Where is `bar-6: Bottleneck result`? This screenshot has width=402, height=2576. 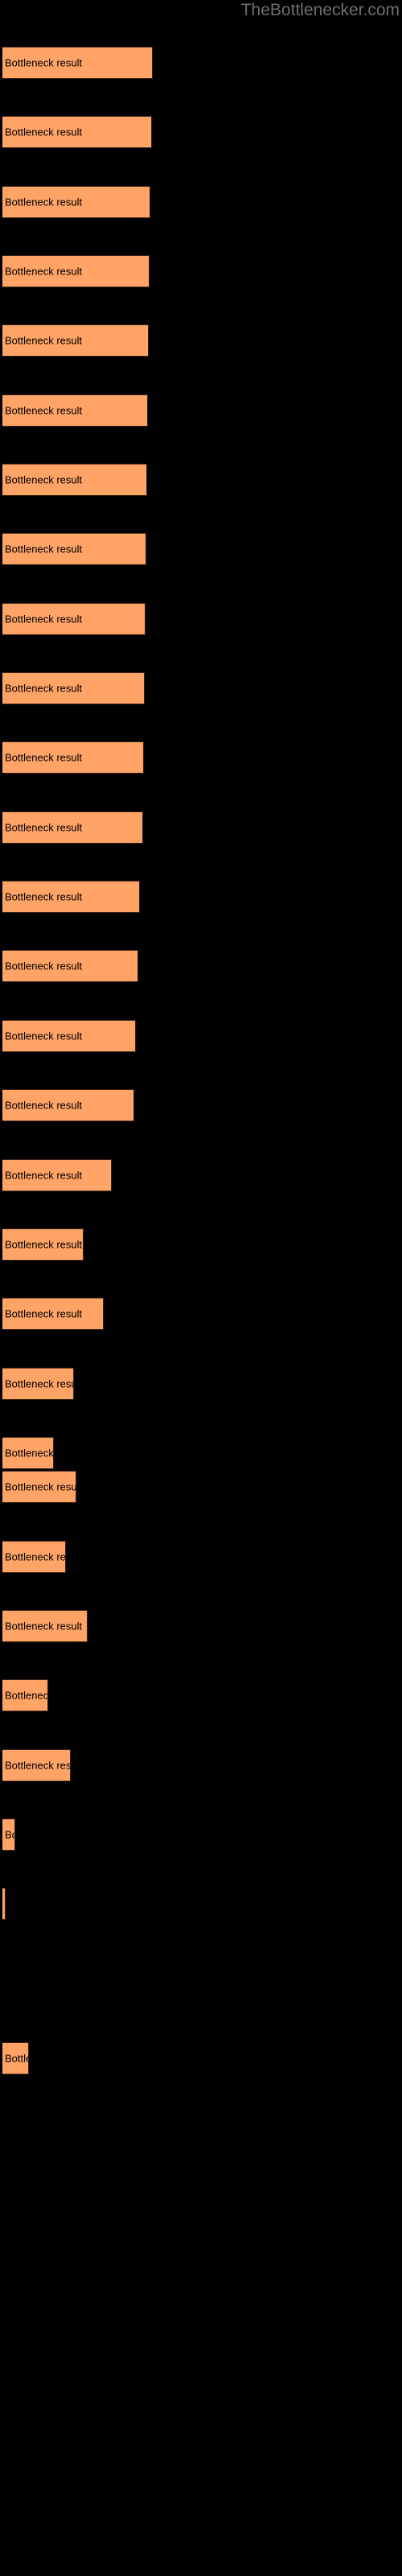 bar-6: Bottleneck result is located at coordinates (75, 410).